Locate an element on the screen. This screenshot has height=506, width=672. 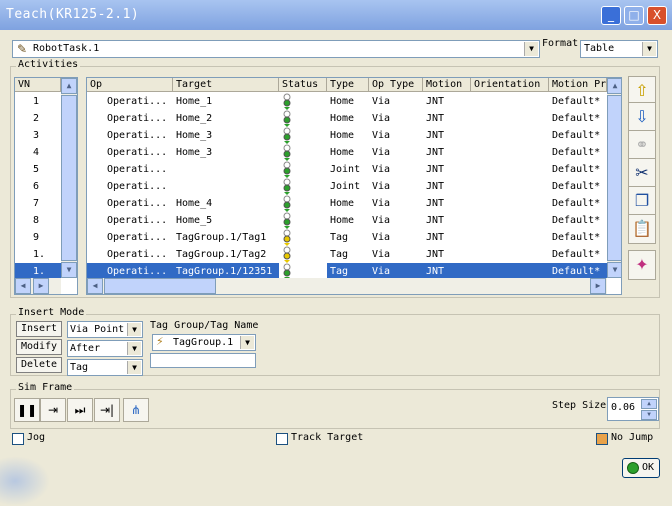
action-button: ✦ is located at coordinates (642, 265).